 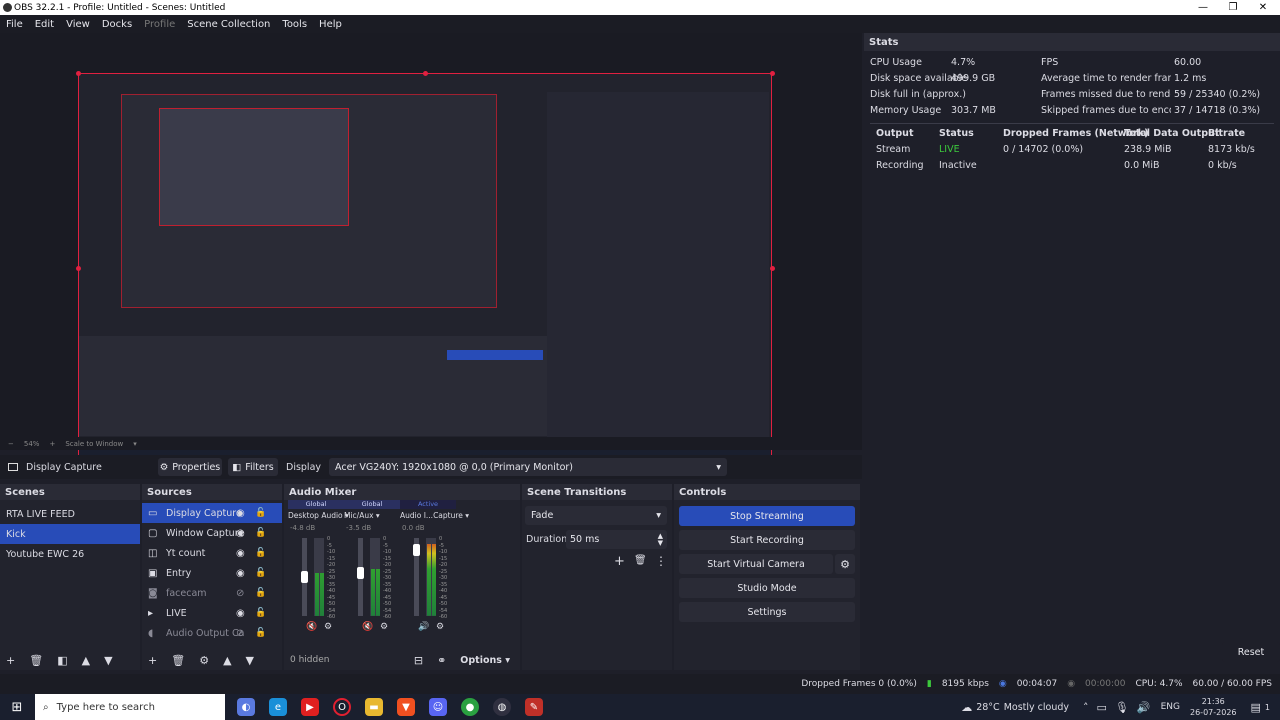 What do you see at coordinates (310, 707) in the screenshot?
I see `youtube-icon: ▶` at bounding box center [310, 707].